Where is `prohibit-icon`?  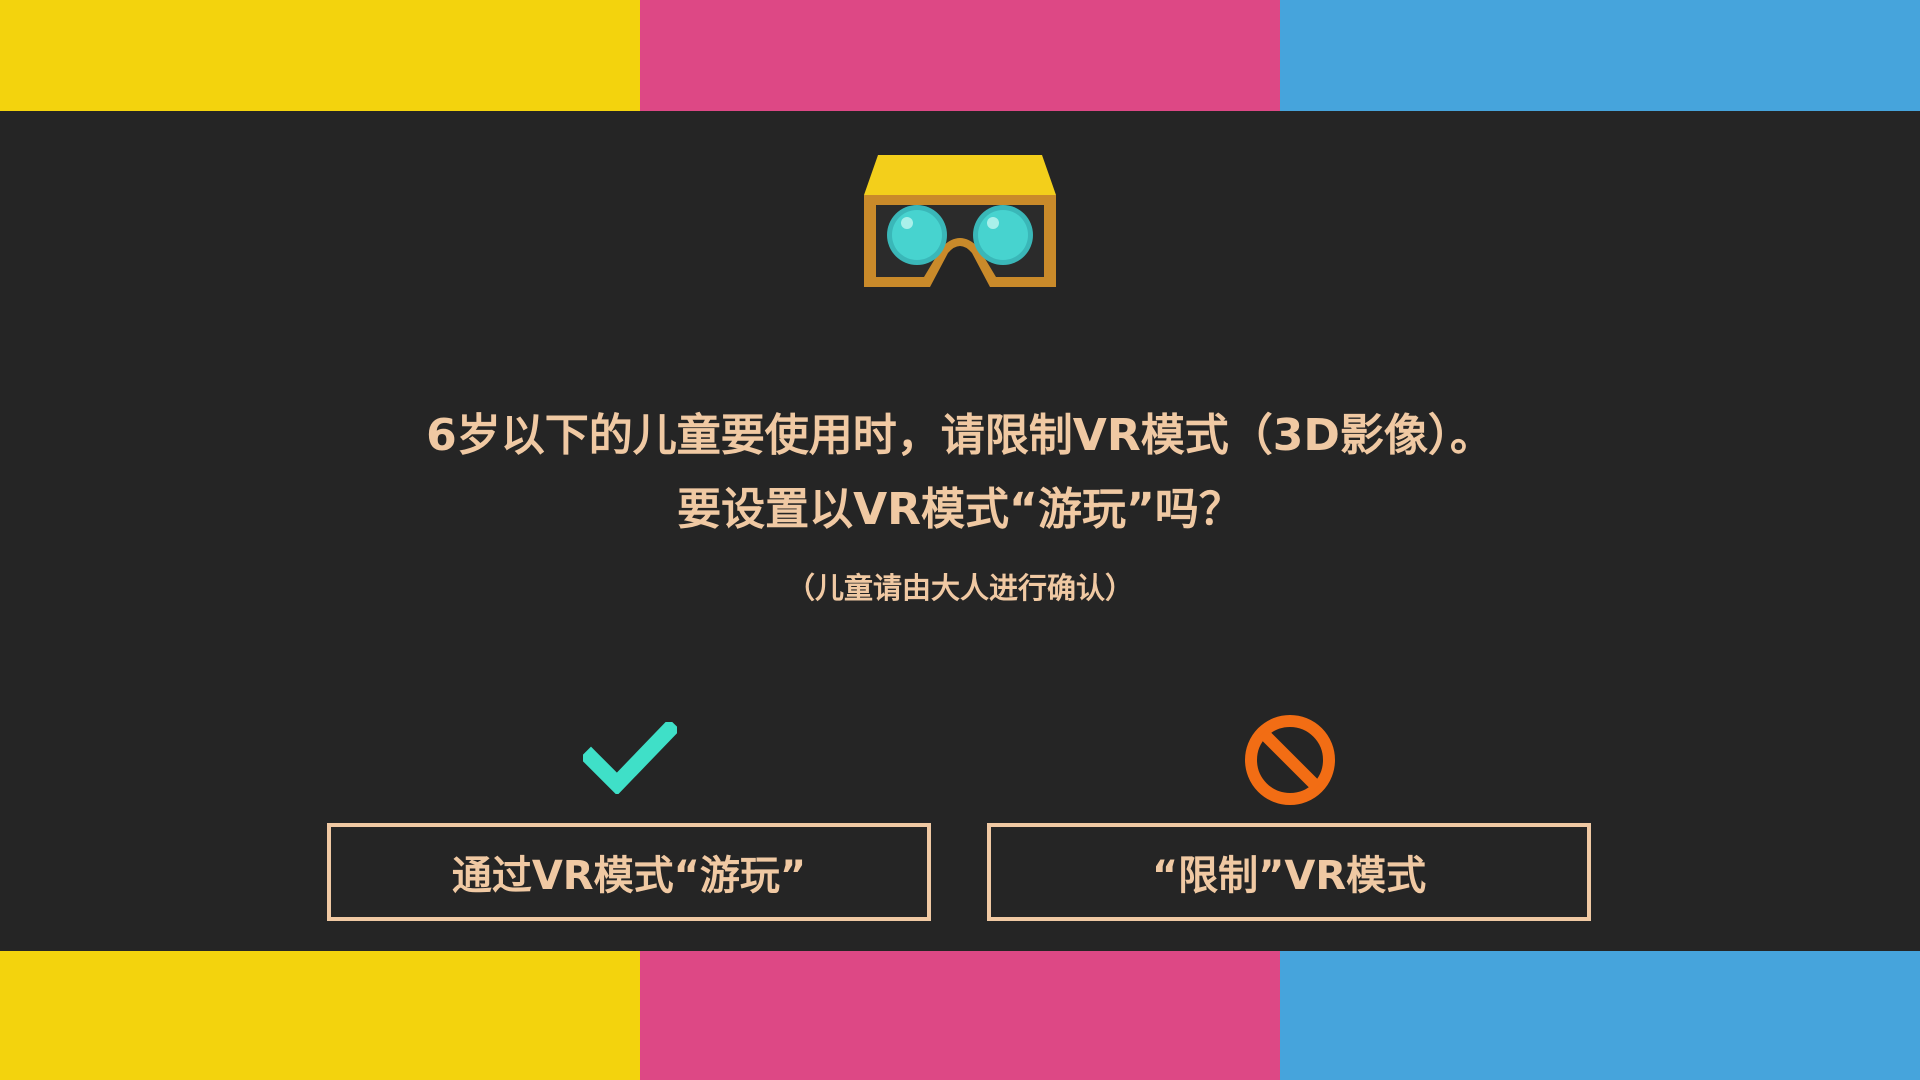 prohibit-icon is located at coordinates (1290, 760).